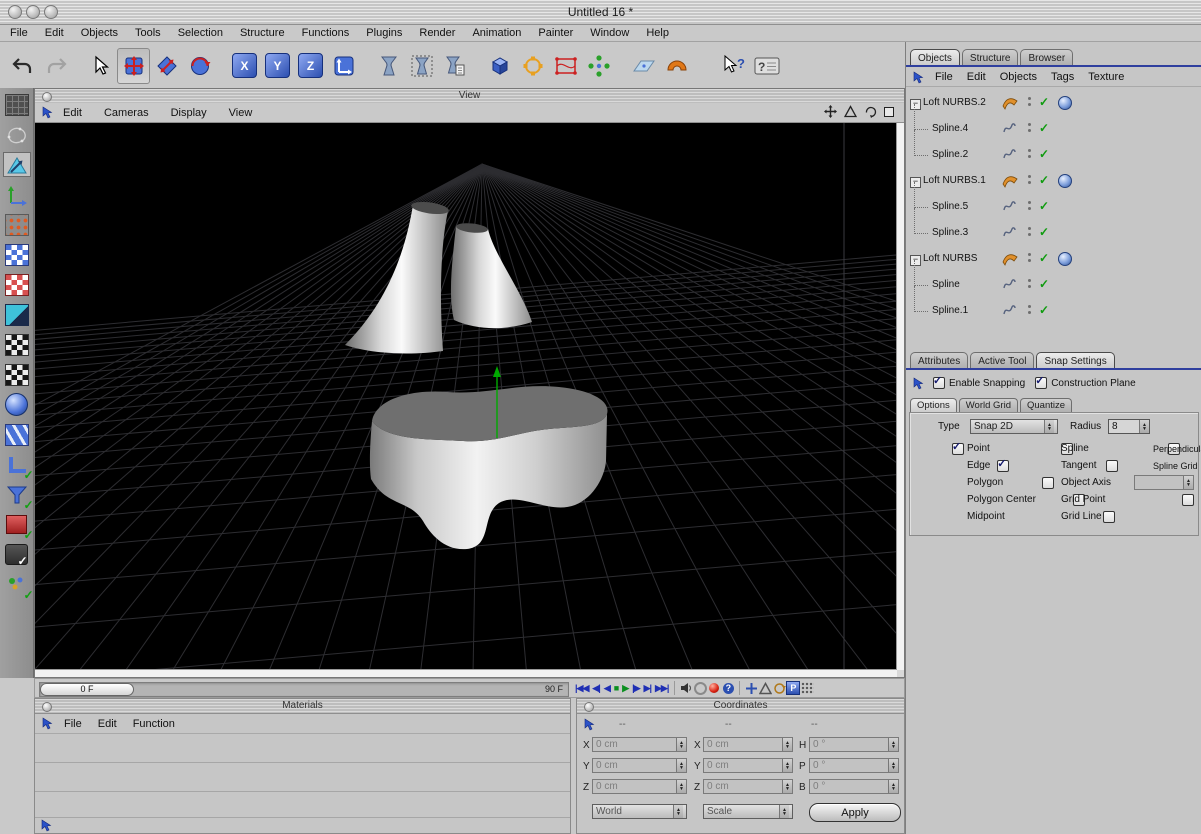 This screenshot has width=1201, height=834. Describe the element at coordinates (277, 66) in the screenshot. I see `lock-y-axis-button: Y` at that location.